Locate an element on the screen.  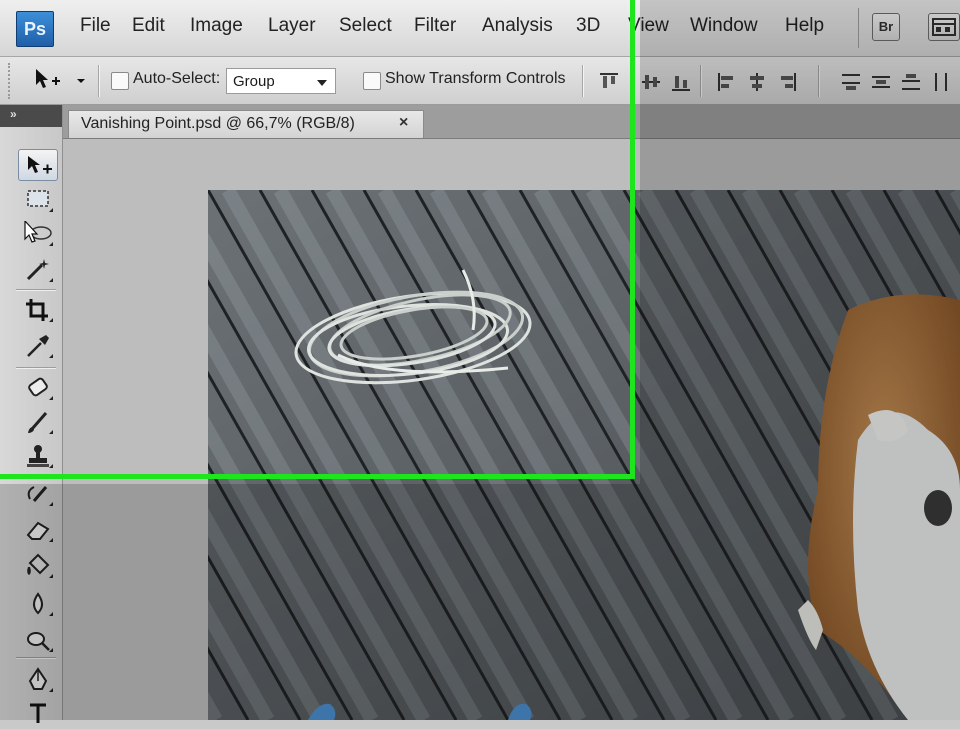
tools-panel: » is located at coordinates (31, 414).